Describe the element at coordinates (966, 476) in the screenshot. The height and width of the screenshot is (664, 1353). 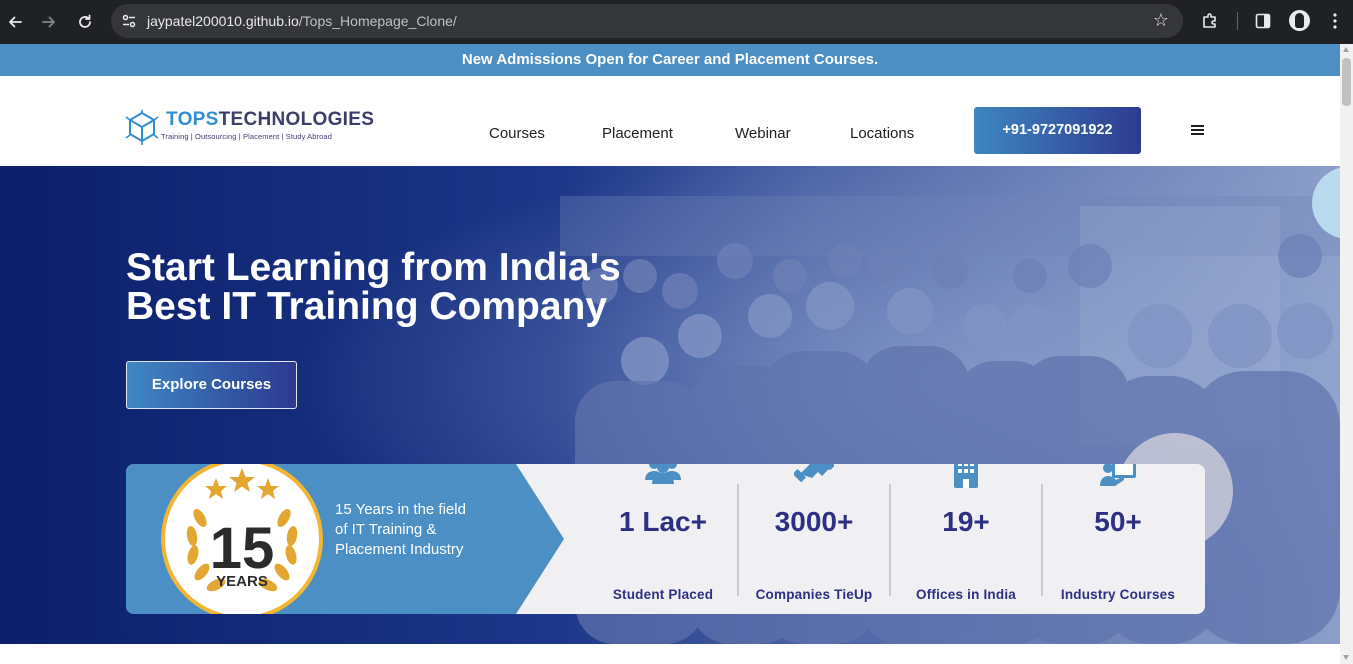
I see `office-building-icon` at that location.